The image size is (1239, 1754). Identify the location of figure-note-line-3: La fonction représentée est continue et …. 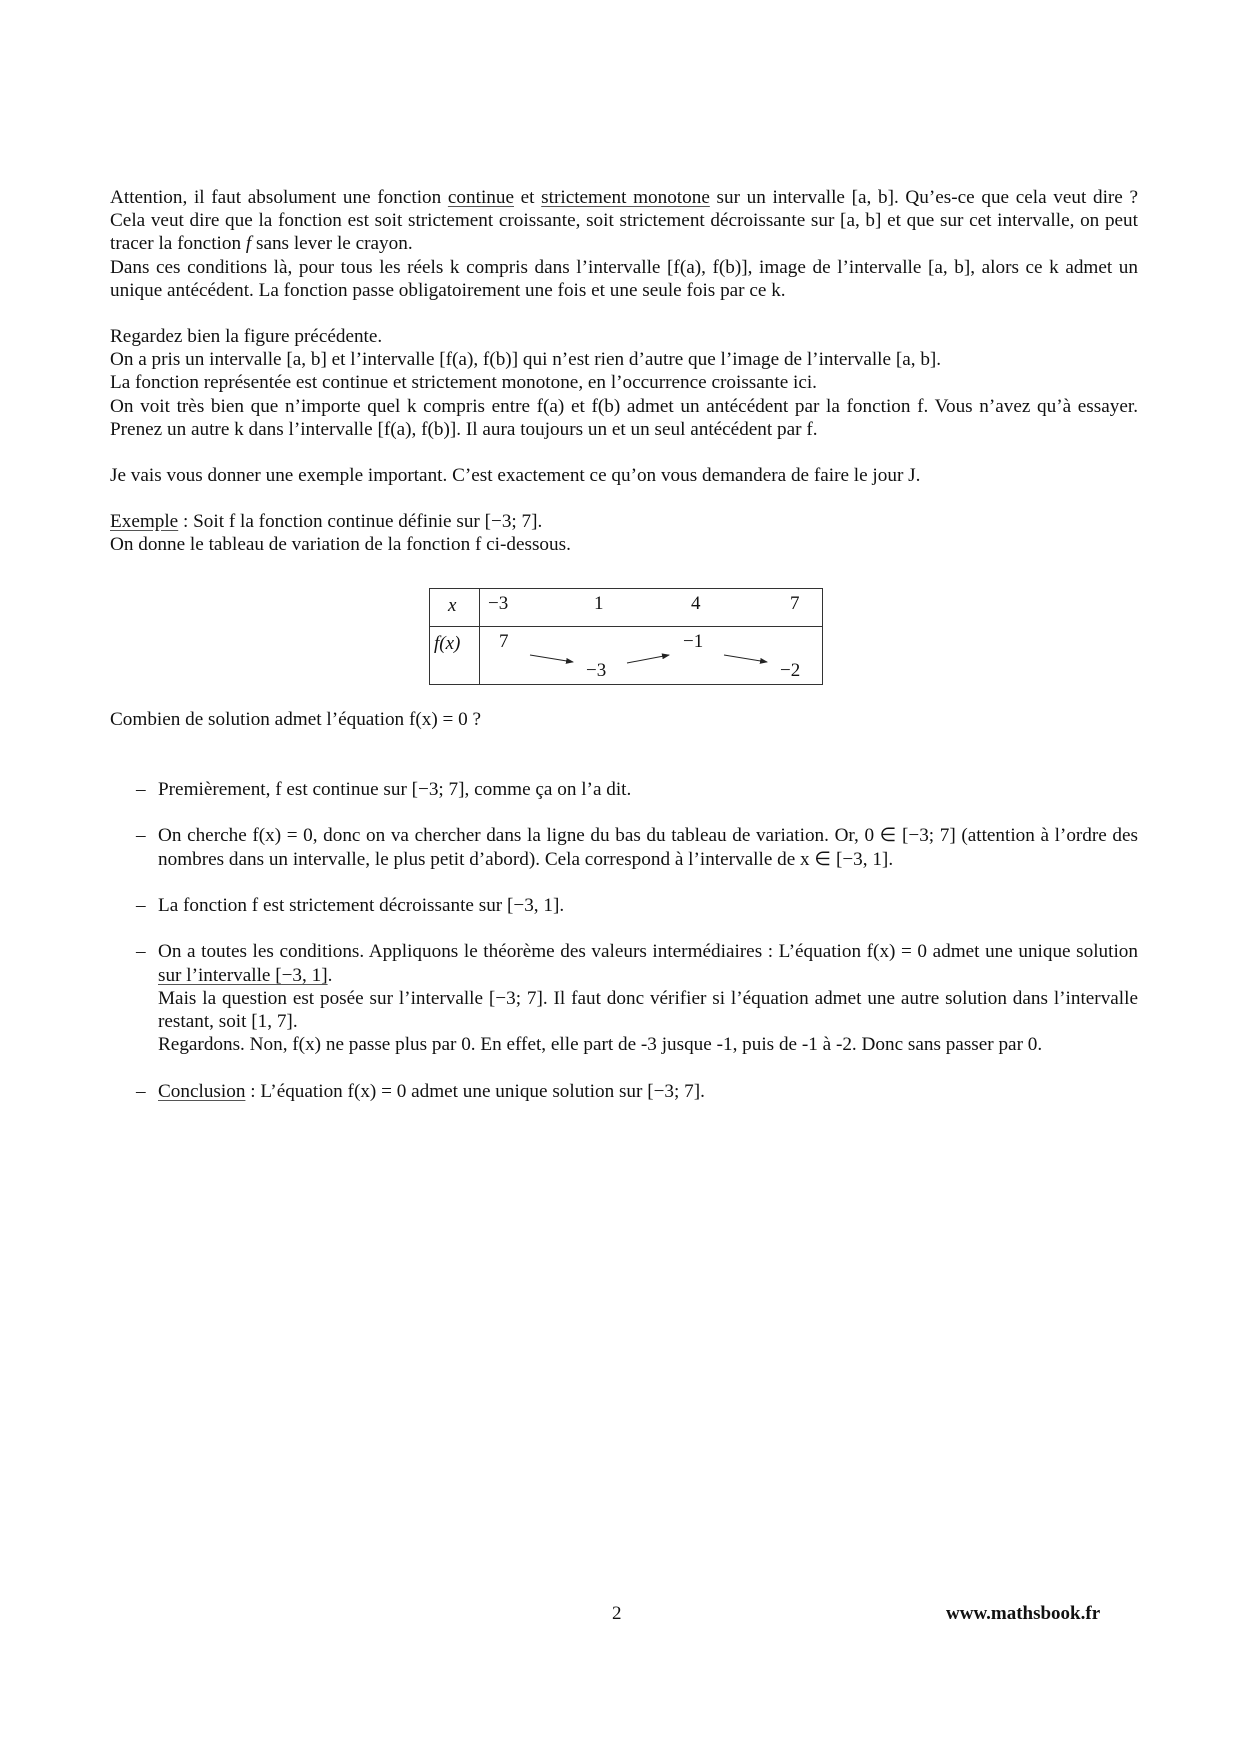
(463, 383).